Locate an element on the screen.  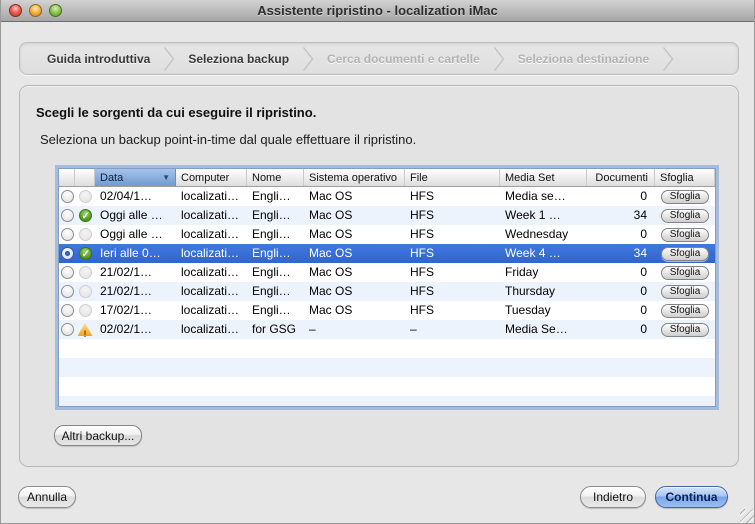
annulla-button: Annulla is located at coordinates (47, 497).